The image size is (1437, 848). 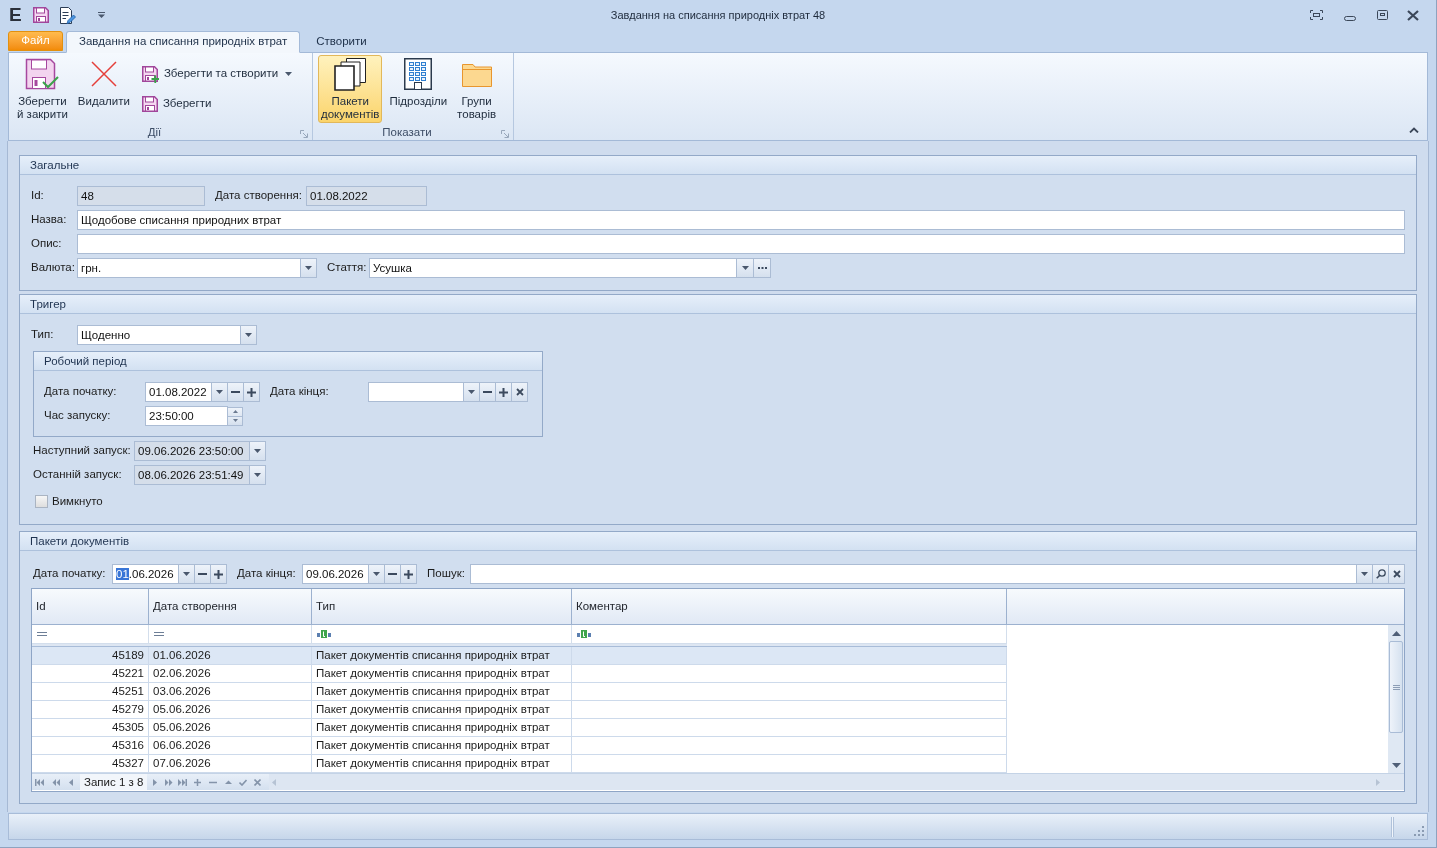 What do you see at coordinates (519, 746) in the screenshot?
I see `table-row: 45316 06.06.2026 Пакет документів списання природніх втрат` at bounding box center [519, 746].